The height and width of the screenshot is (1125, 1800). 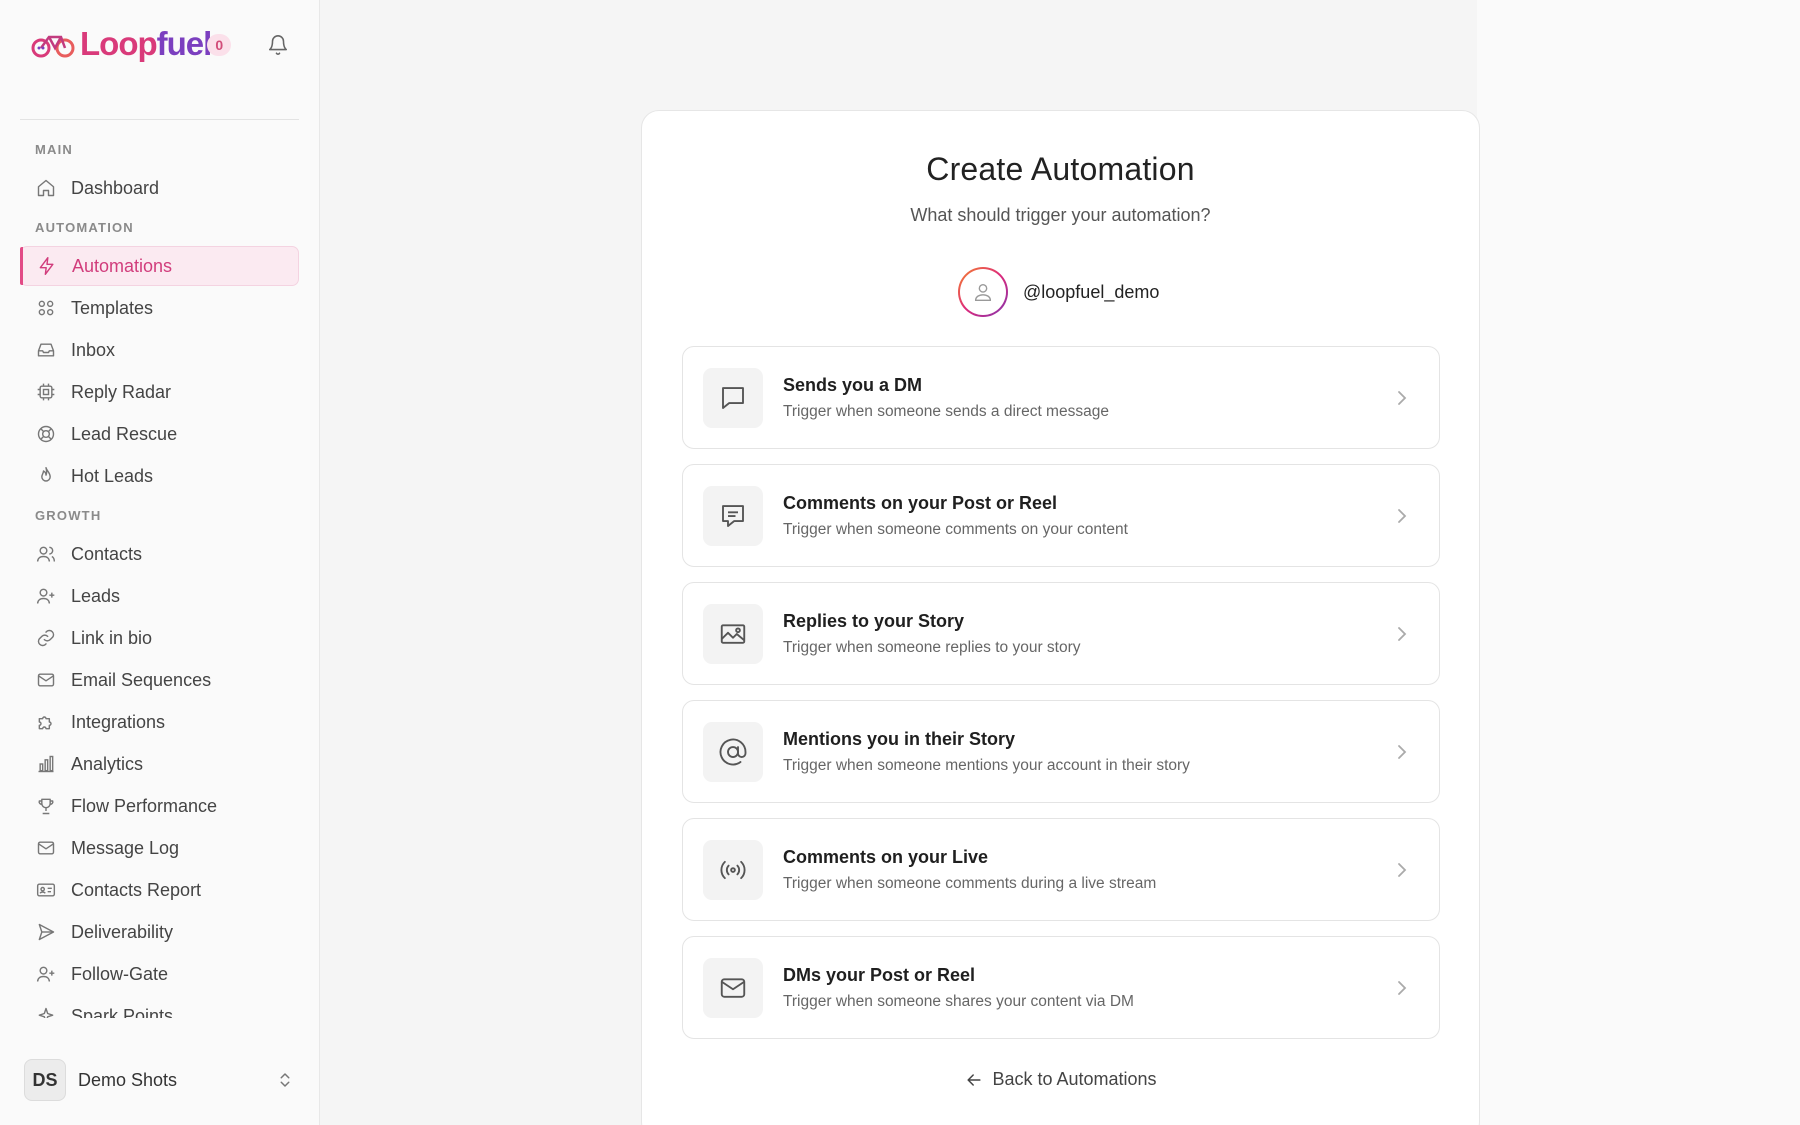 I want to click on comment-icon, so click(x=733, y=515).